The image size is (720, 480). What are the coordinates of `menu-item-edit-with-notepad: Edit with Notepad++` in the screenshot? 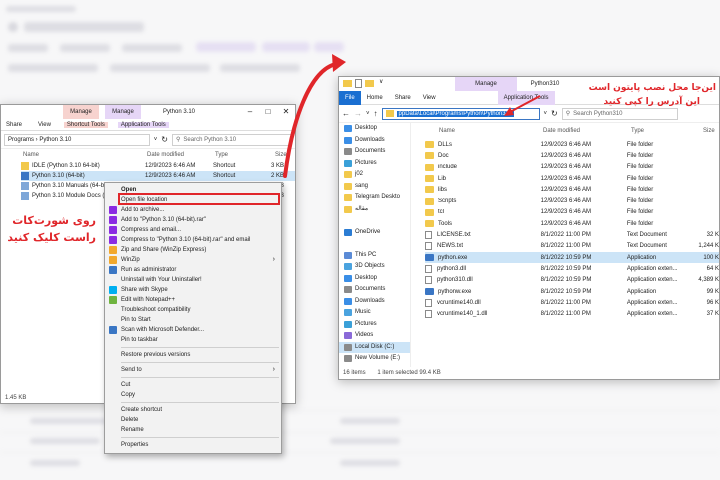 It's located at (193, 300).